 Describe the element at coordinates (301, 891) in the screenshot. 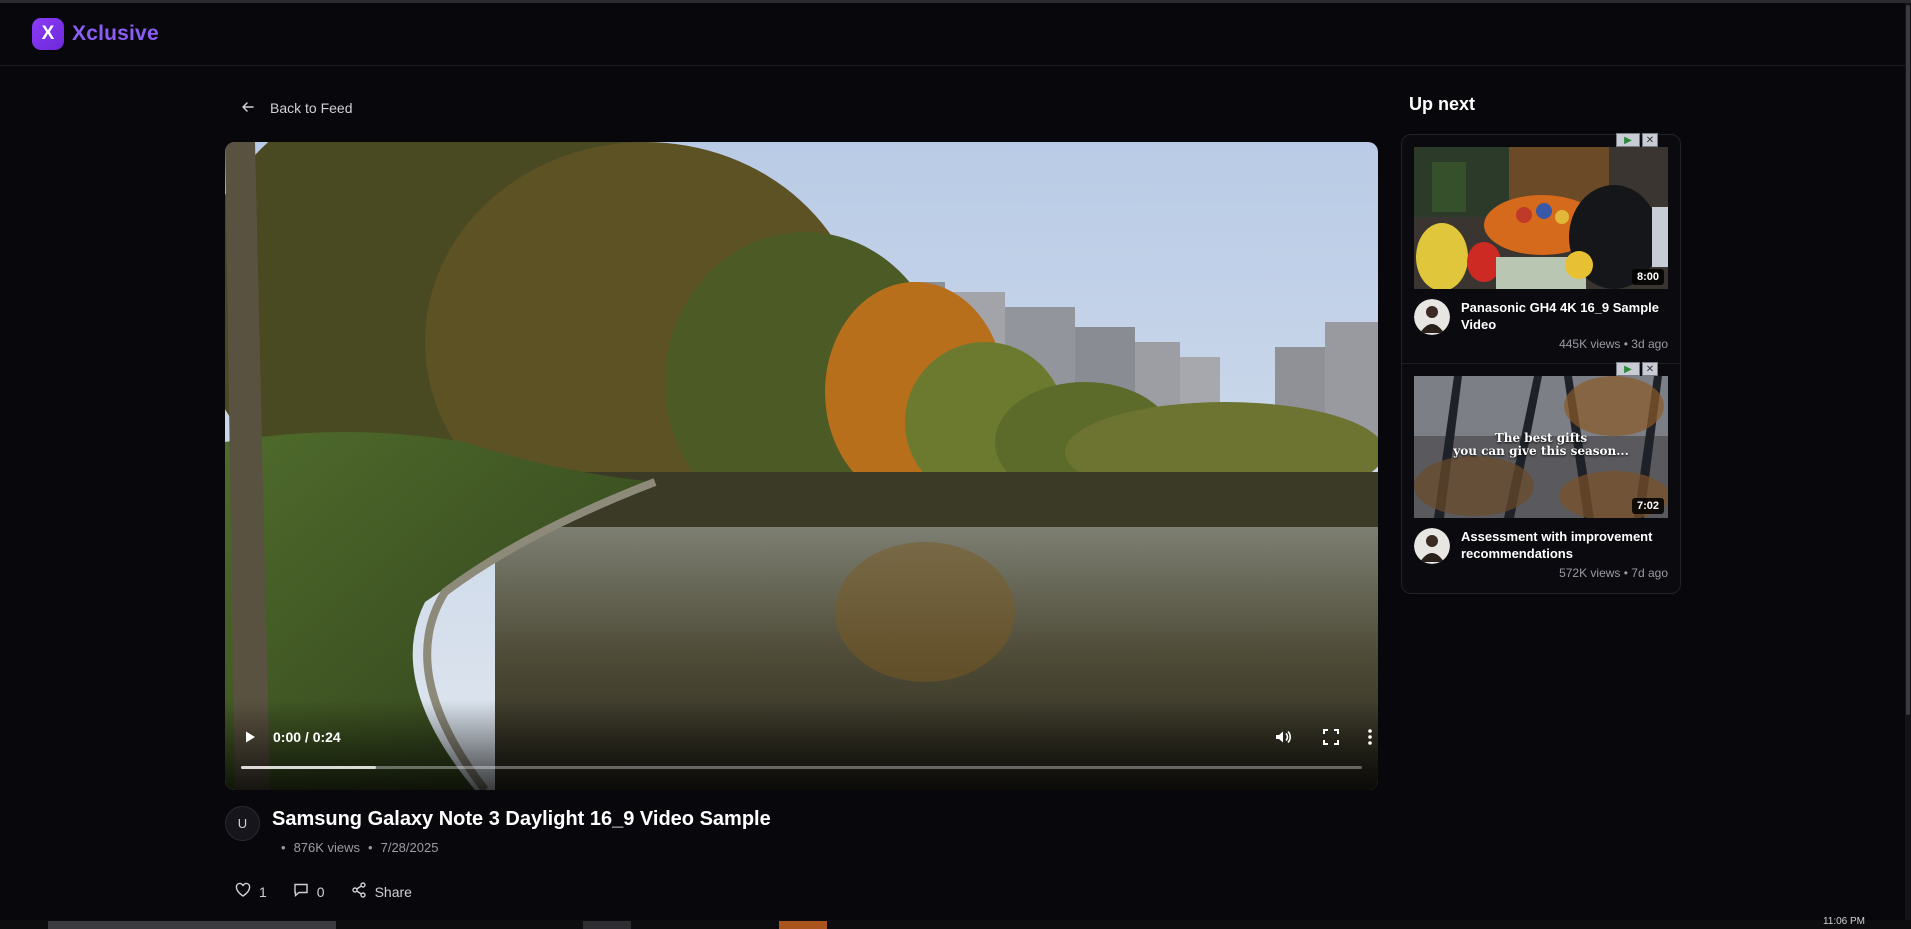

I see `comment-icon` at that location.